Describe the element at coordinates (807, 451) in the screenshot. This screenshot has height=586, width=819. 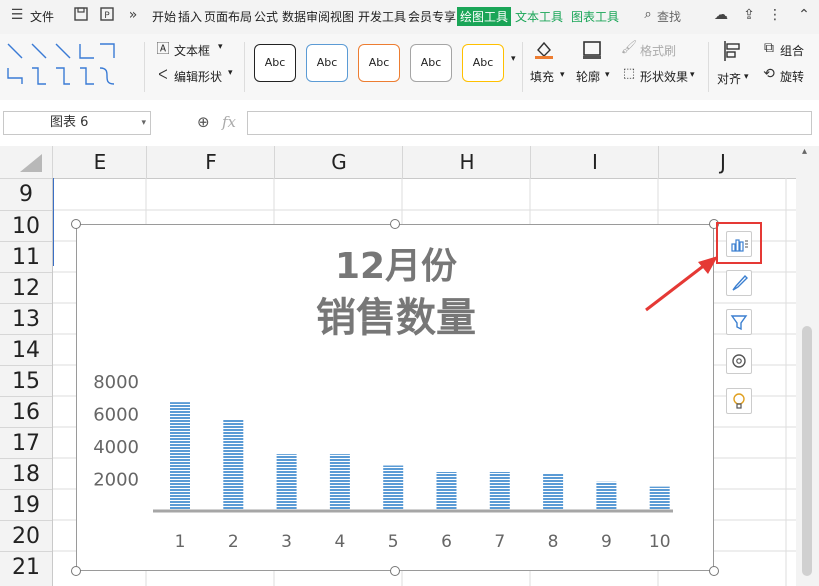
I see `scrollbar-thumb` at that location.